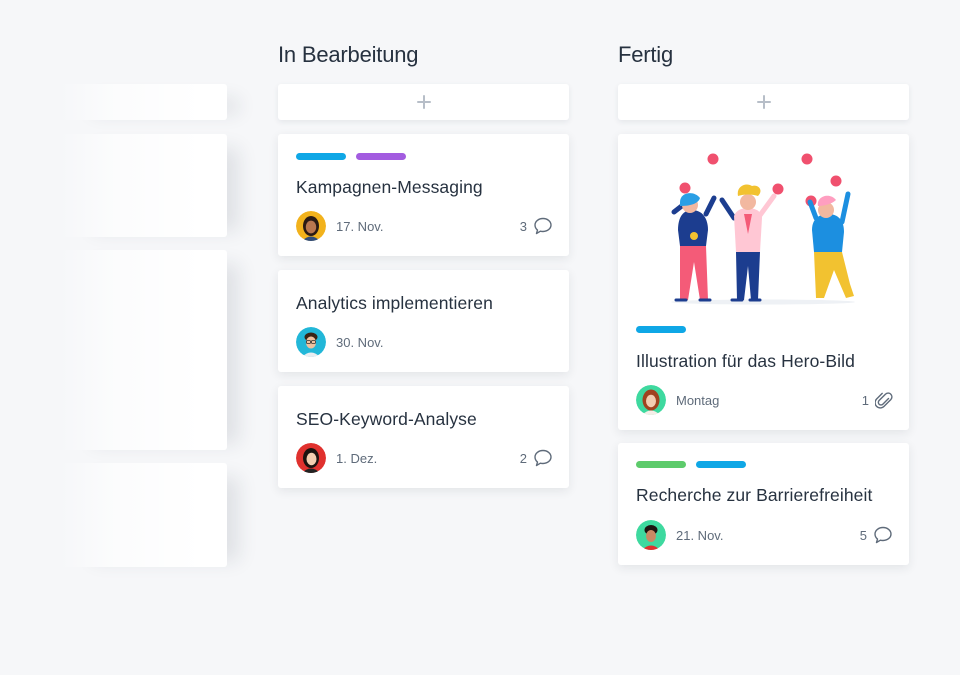 This screenshot has height=675, width=960. I want to click on card-title: Illustration für das Hero-Bild, so click(745, 361).